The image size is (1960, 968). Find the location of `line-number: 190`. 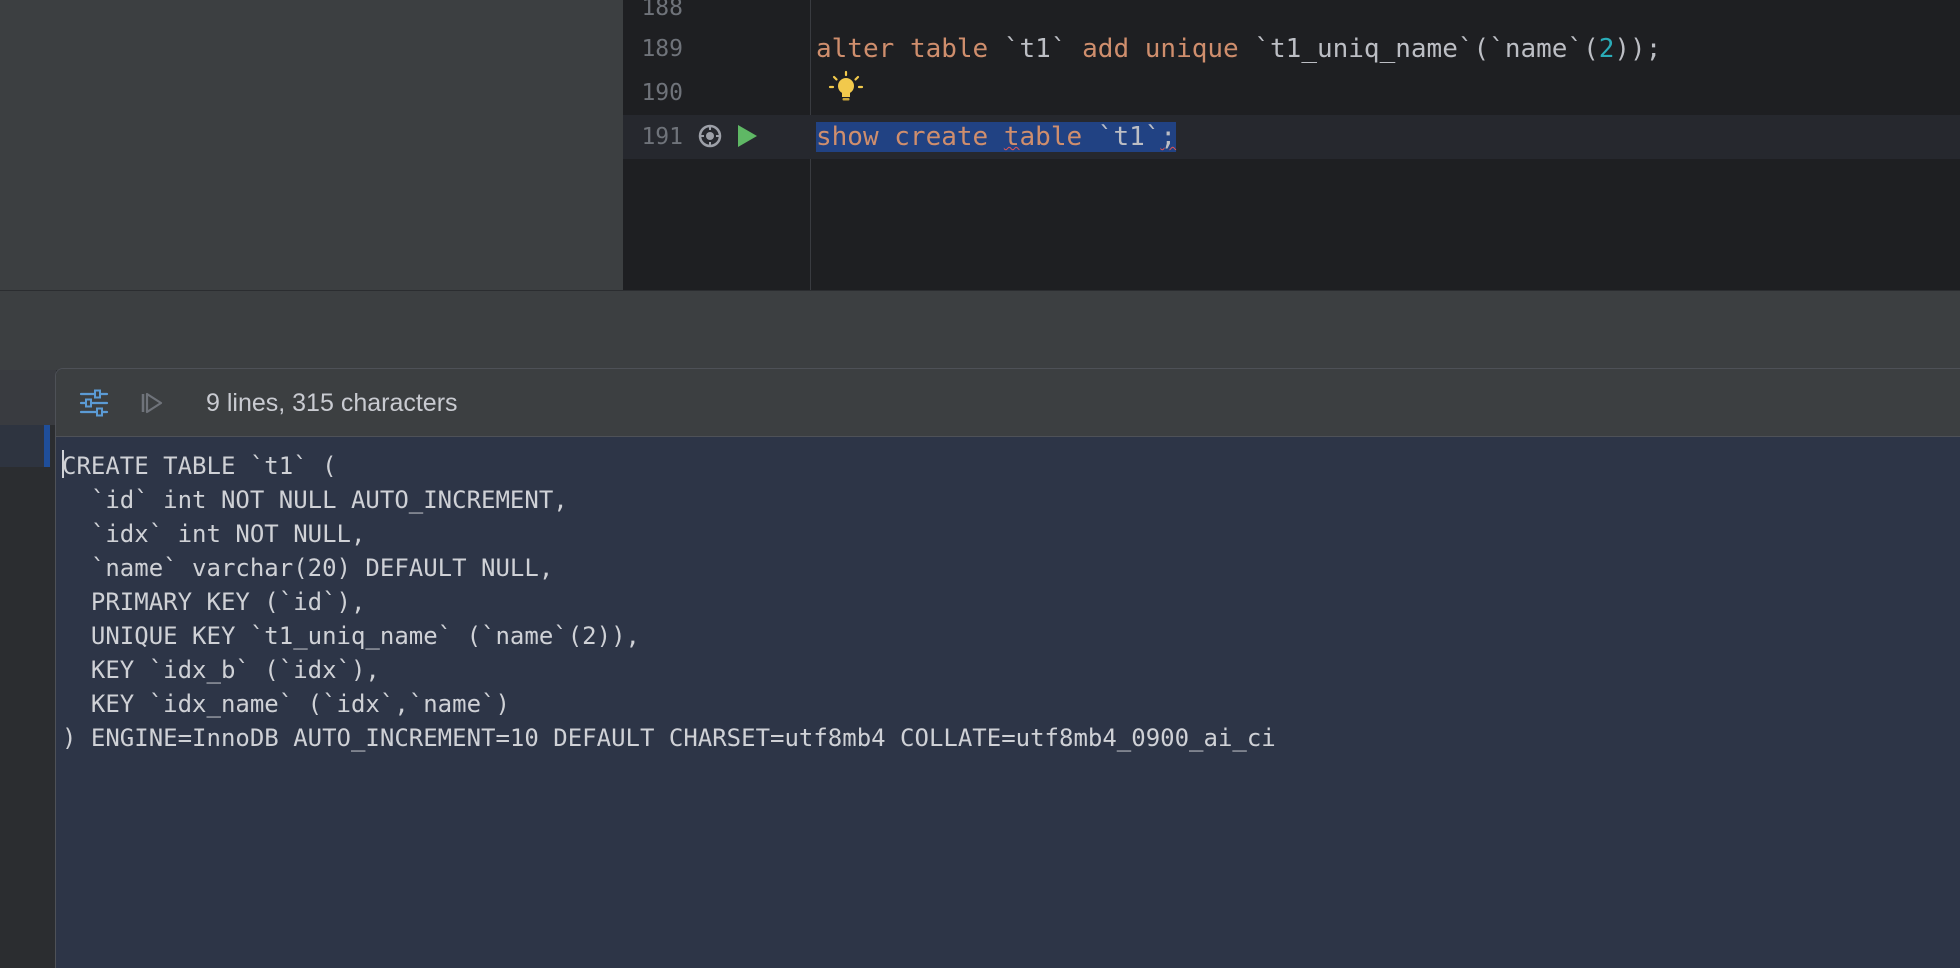

line-number: 190 is located at coordinates (662, 93).